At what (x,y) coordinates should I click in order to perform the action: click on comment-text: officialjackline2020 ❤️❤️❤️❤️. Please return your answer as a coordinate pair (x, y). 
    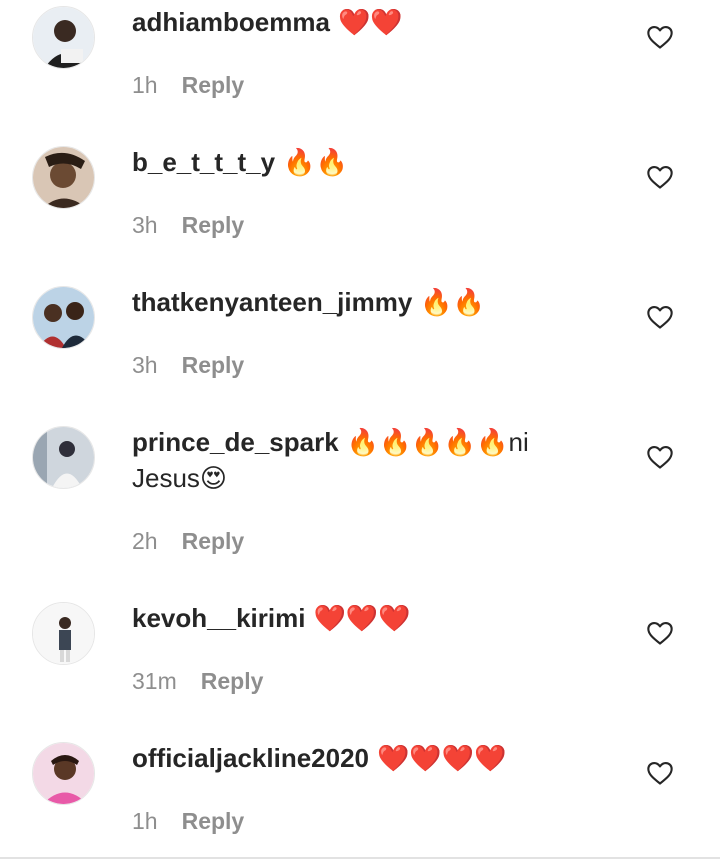
    Looking at the image, I should click on (367, 758).